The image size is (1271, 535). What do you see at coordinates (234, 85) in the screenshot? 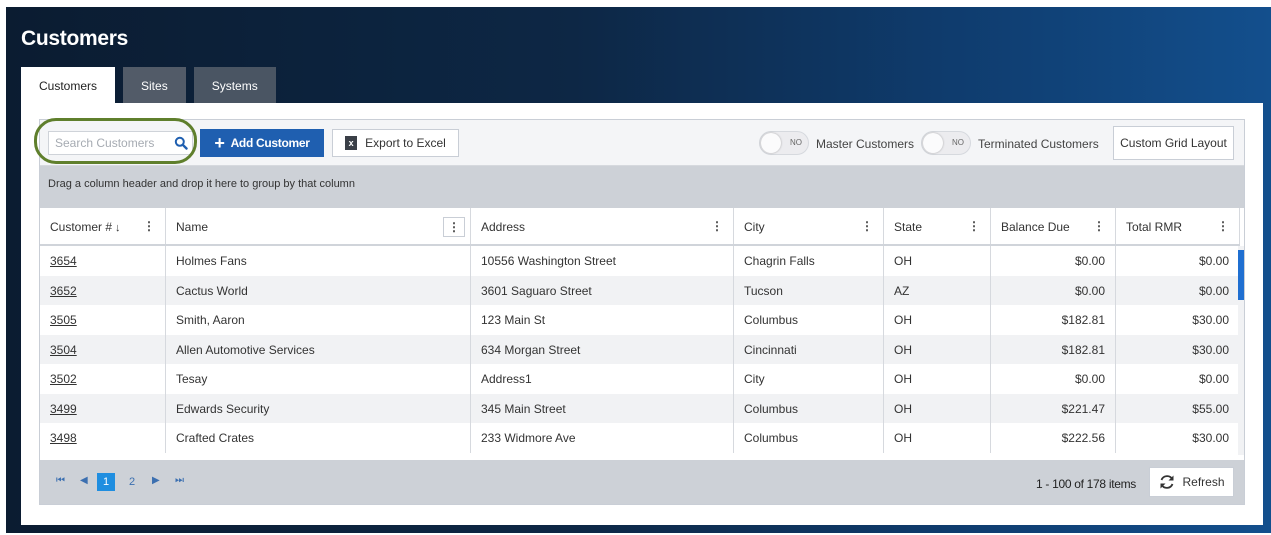
I see `tab-systems: Systems` at bounding box center [234, 85].